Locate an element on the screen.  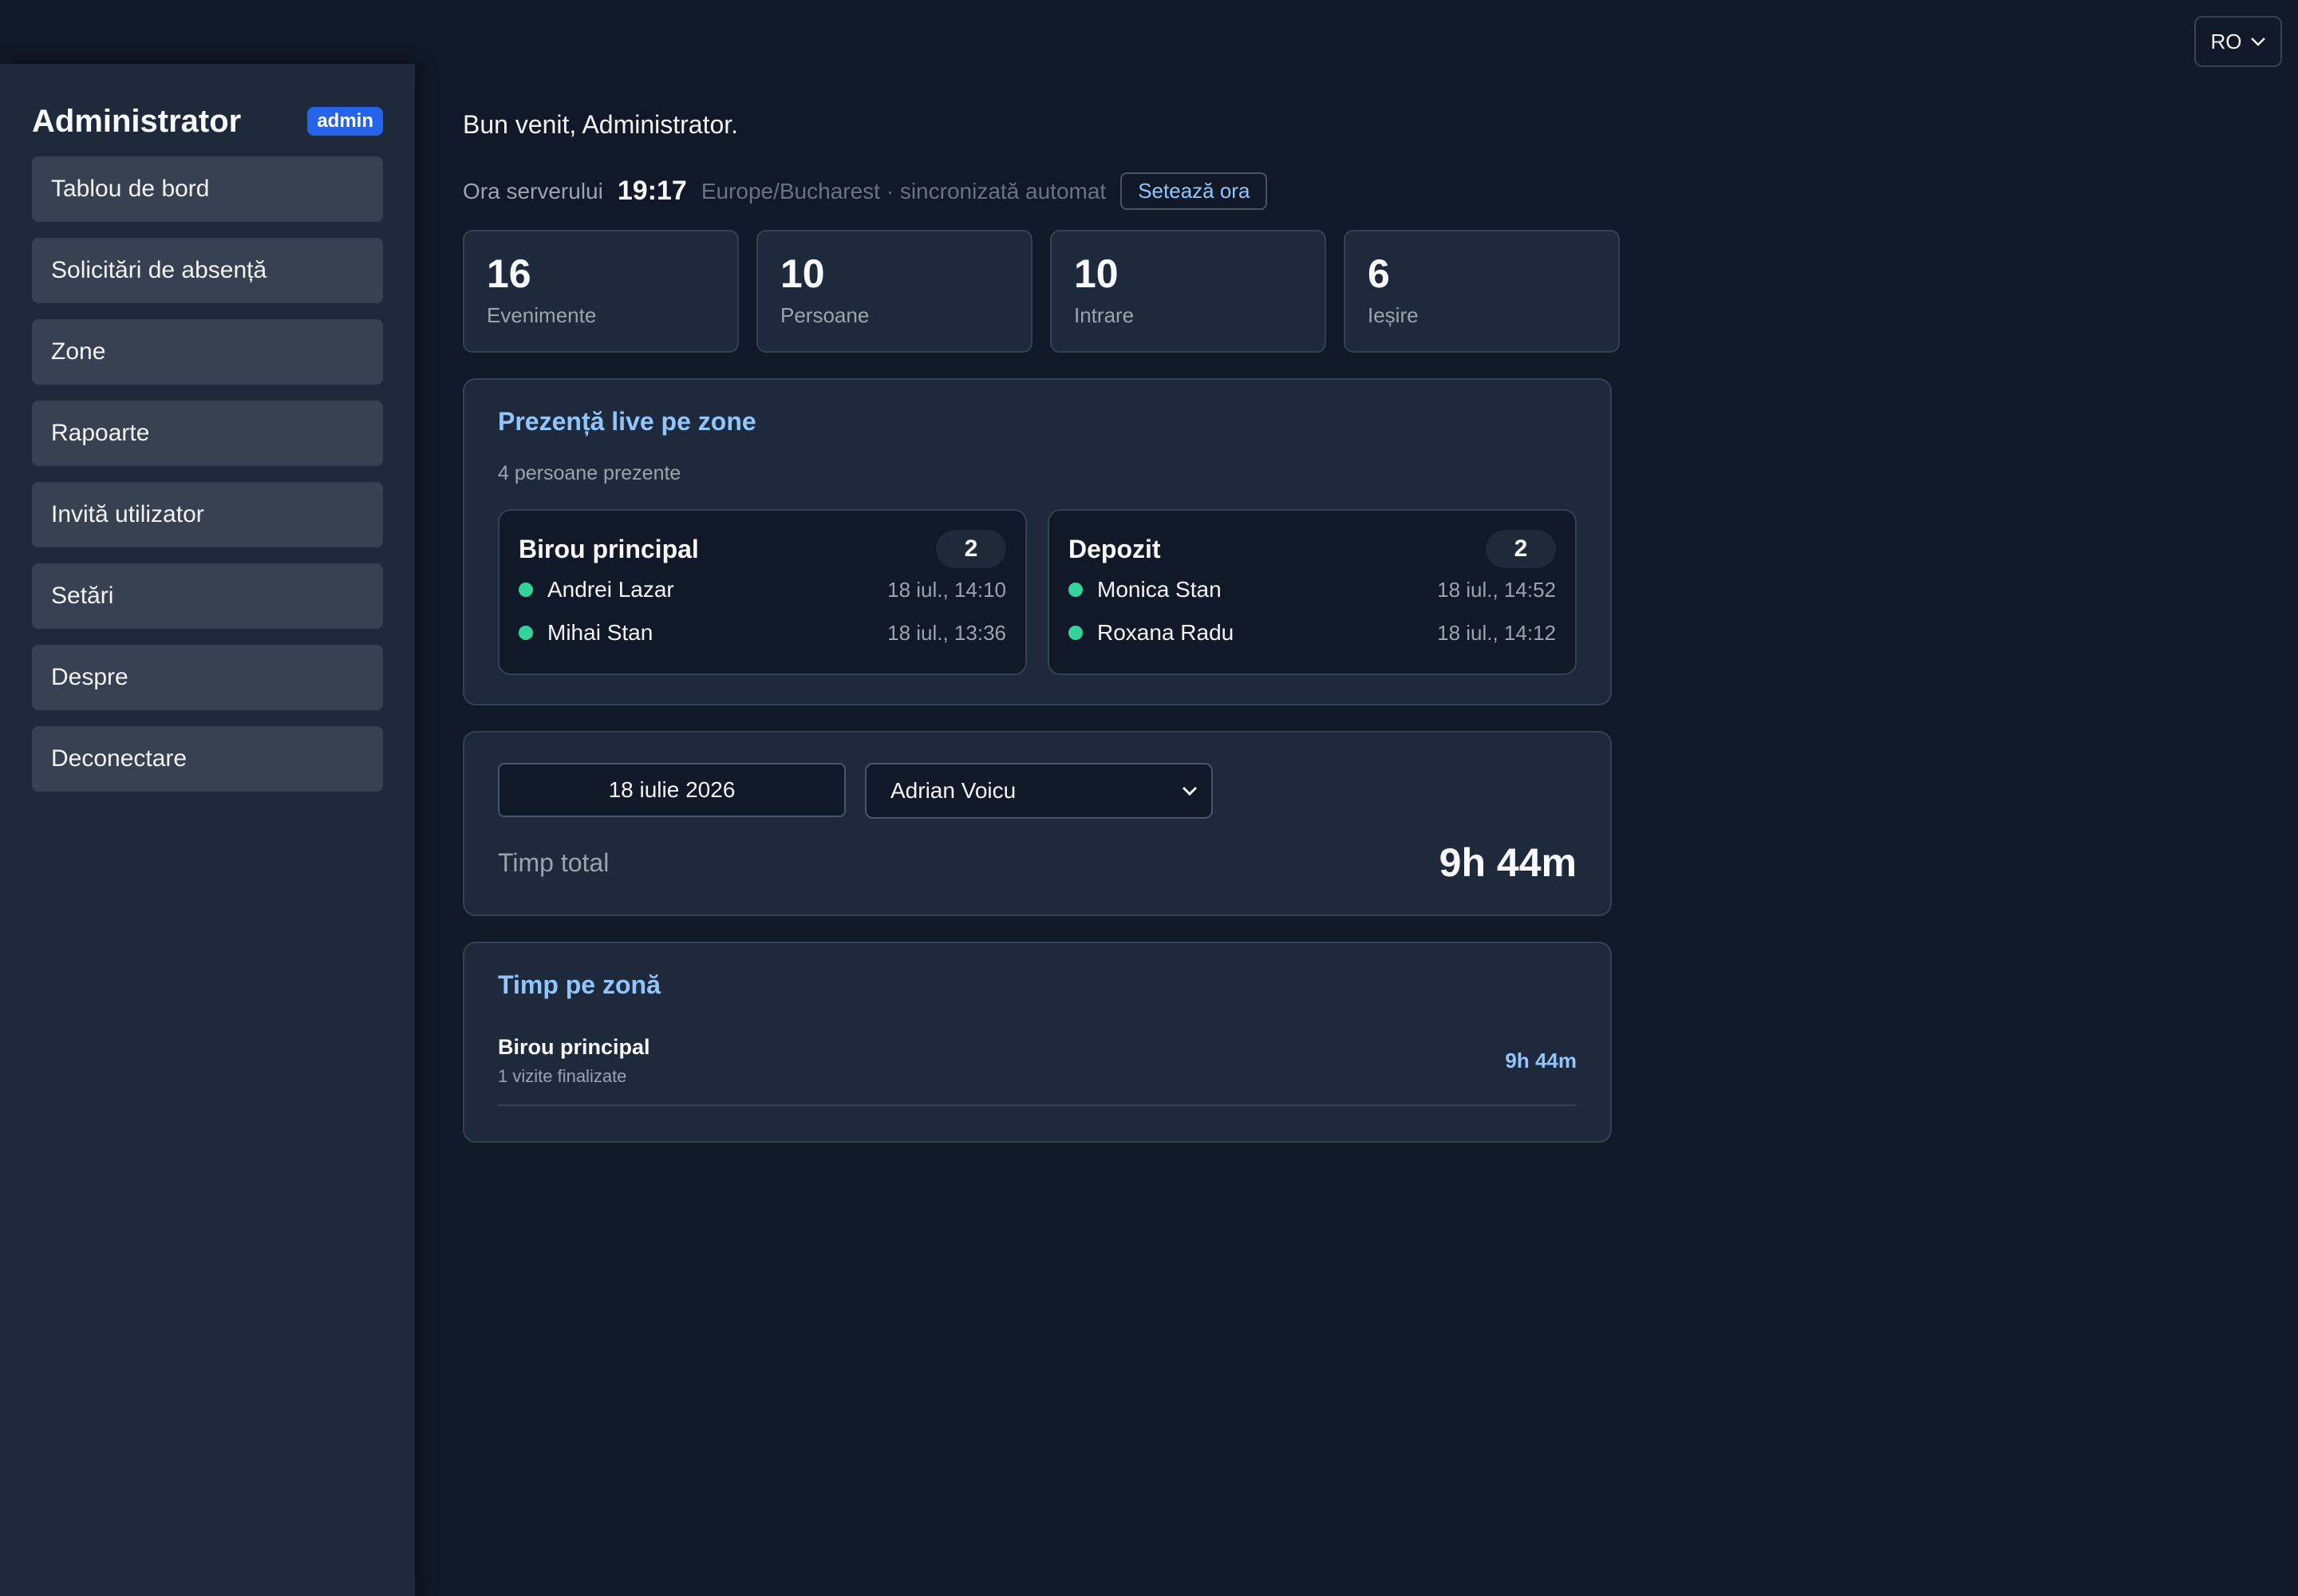
stat-label: Evenimente is located at coordinates (542, 315).